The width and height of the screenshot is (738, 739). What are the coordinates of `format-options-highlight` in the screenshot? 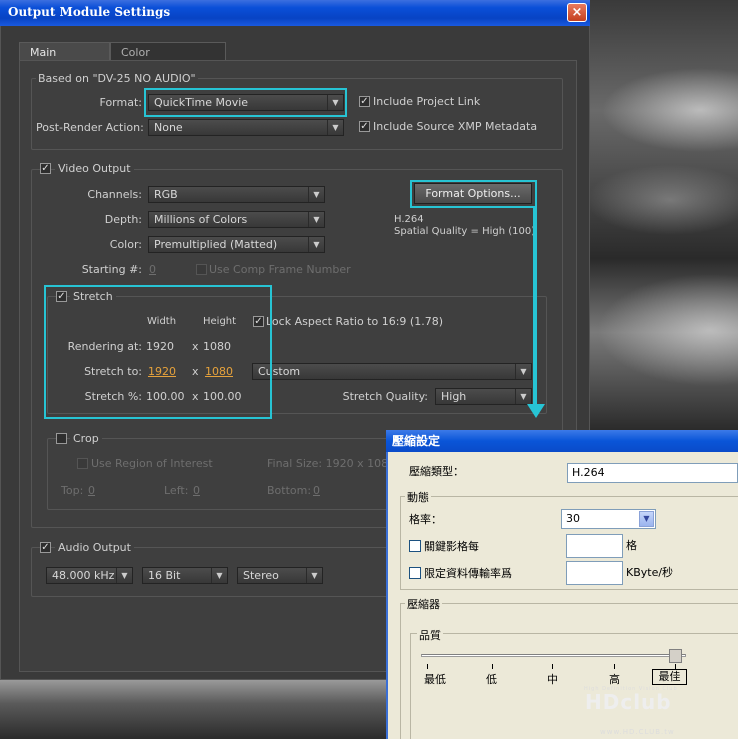 It's located at (473, 194).